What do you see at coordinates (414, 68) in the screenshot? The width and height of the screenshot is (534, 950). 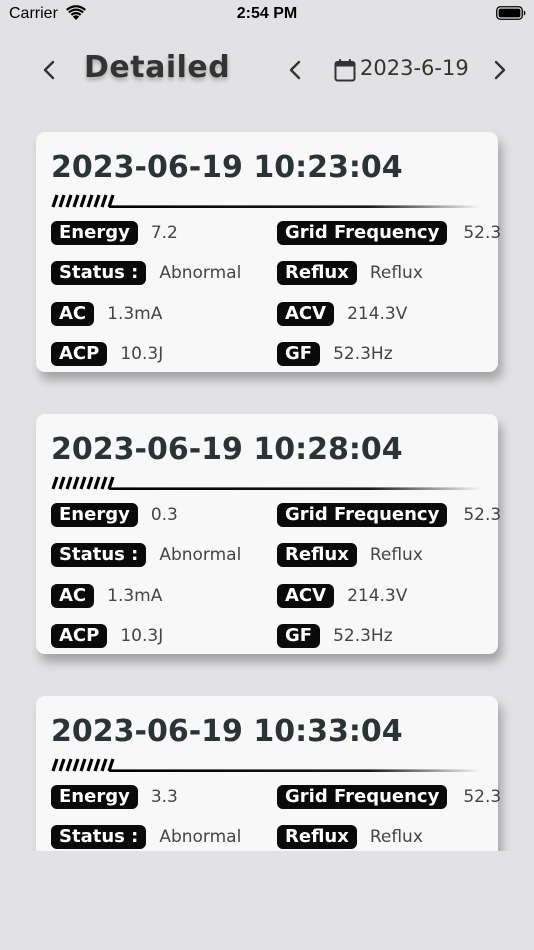 I see `selected-date: 2023-6-19` at bounding box center [414, 68].